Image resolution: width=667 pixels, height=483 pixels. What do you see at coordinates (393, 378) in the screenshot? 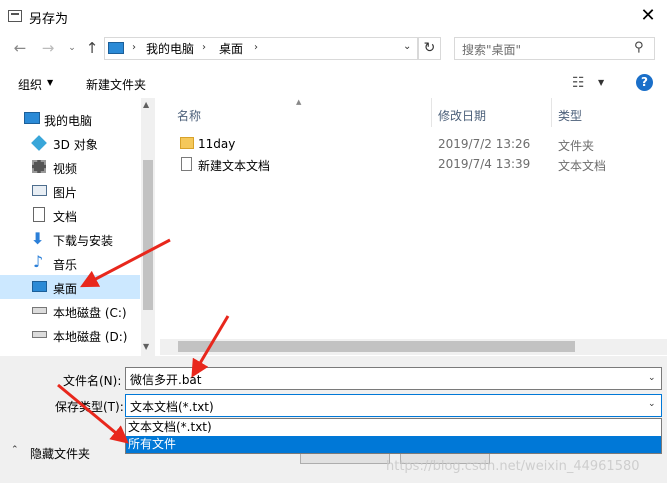
I see `filename-field` at bounding box center [393, 378].